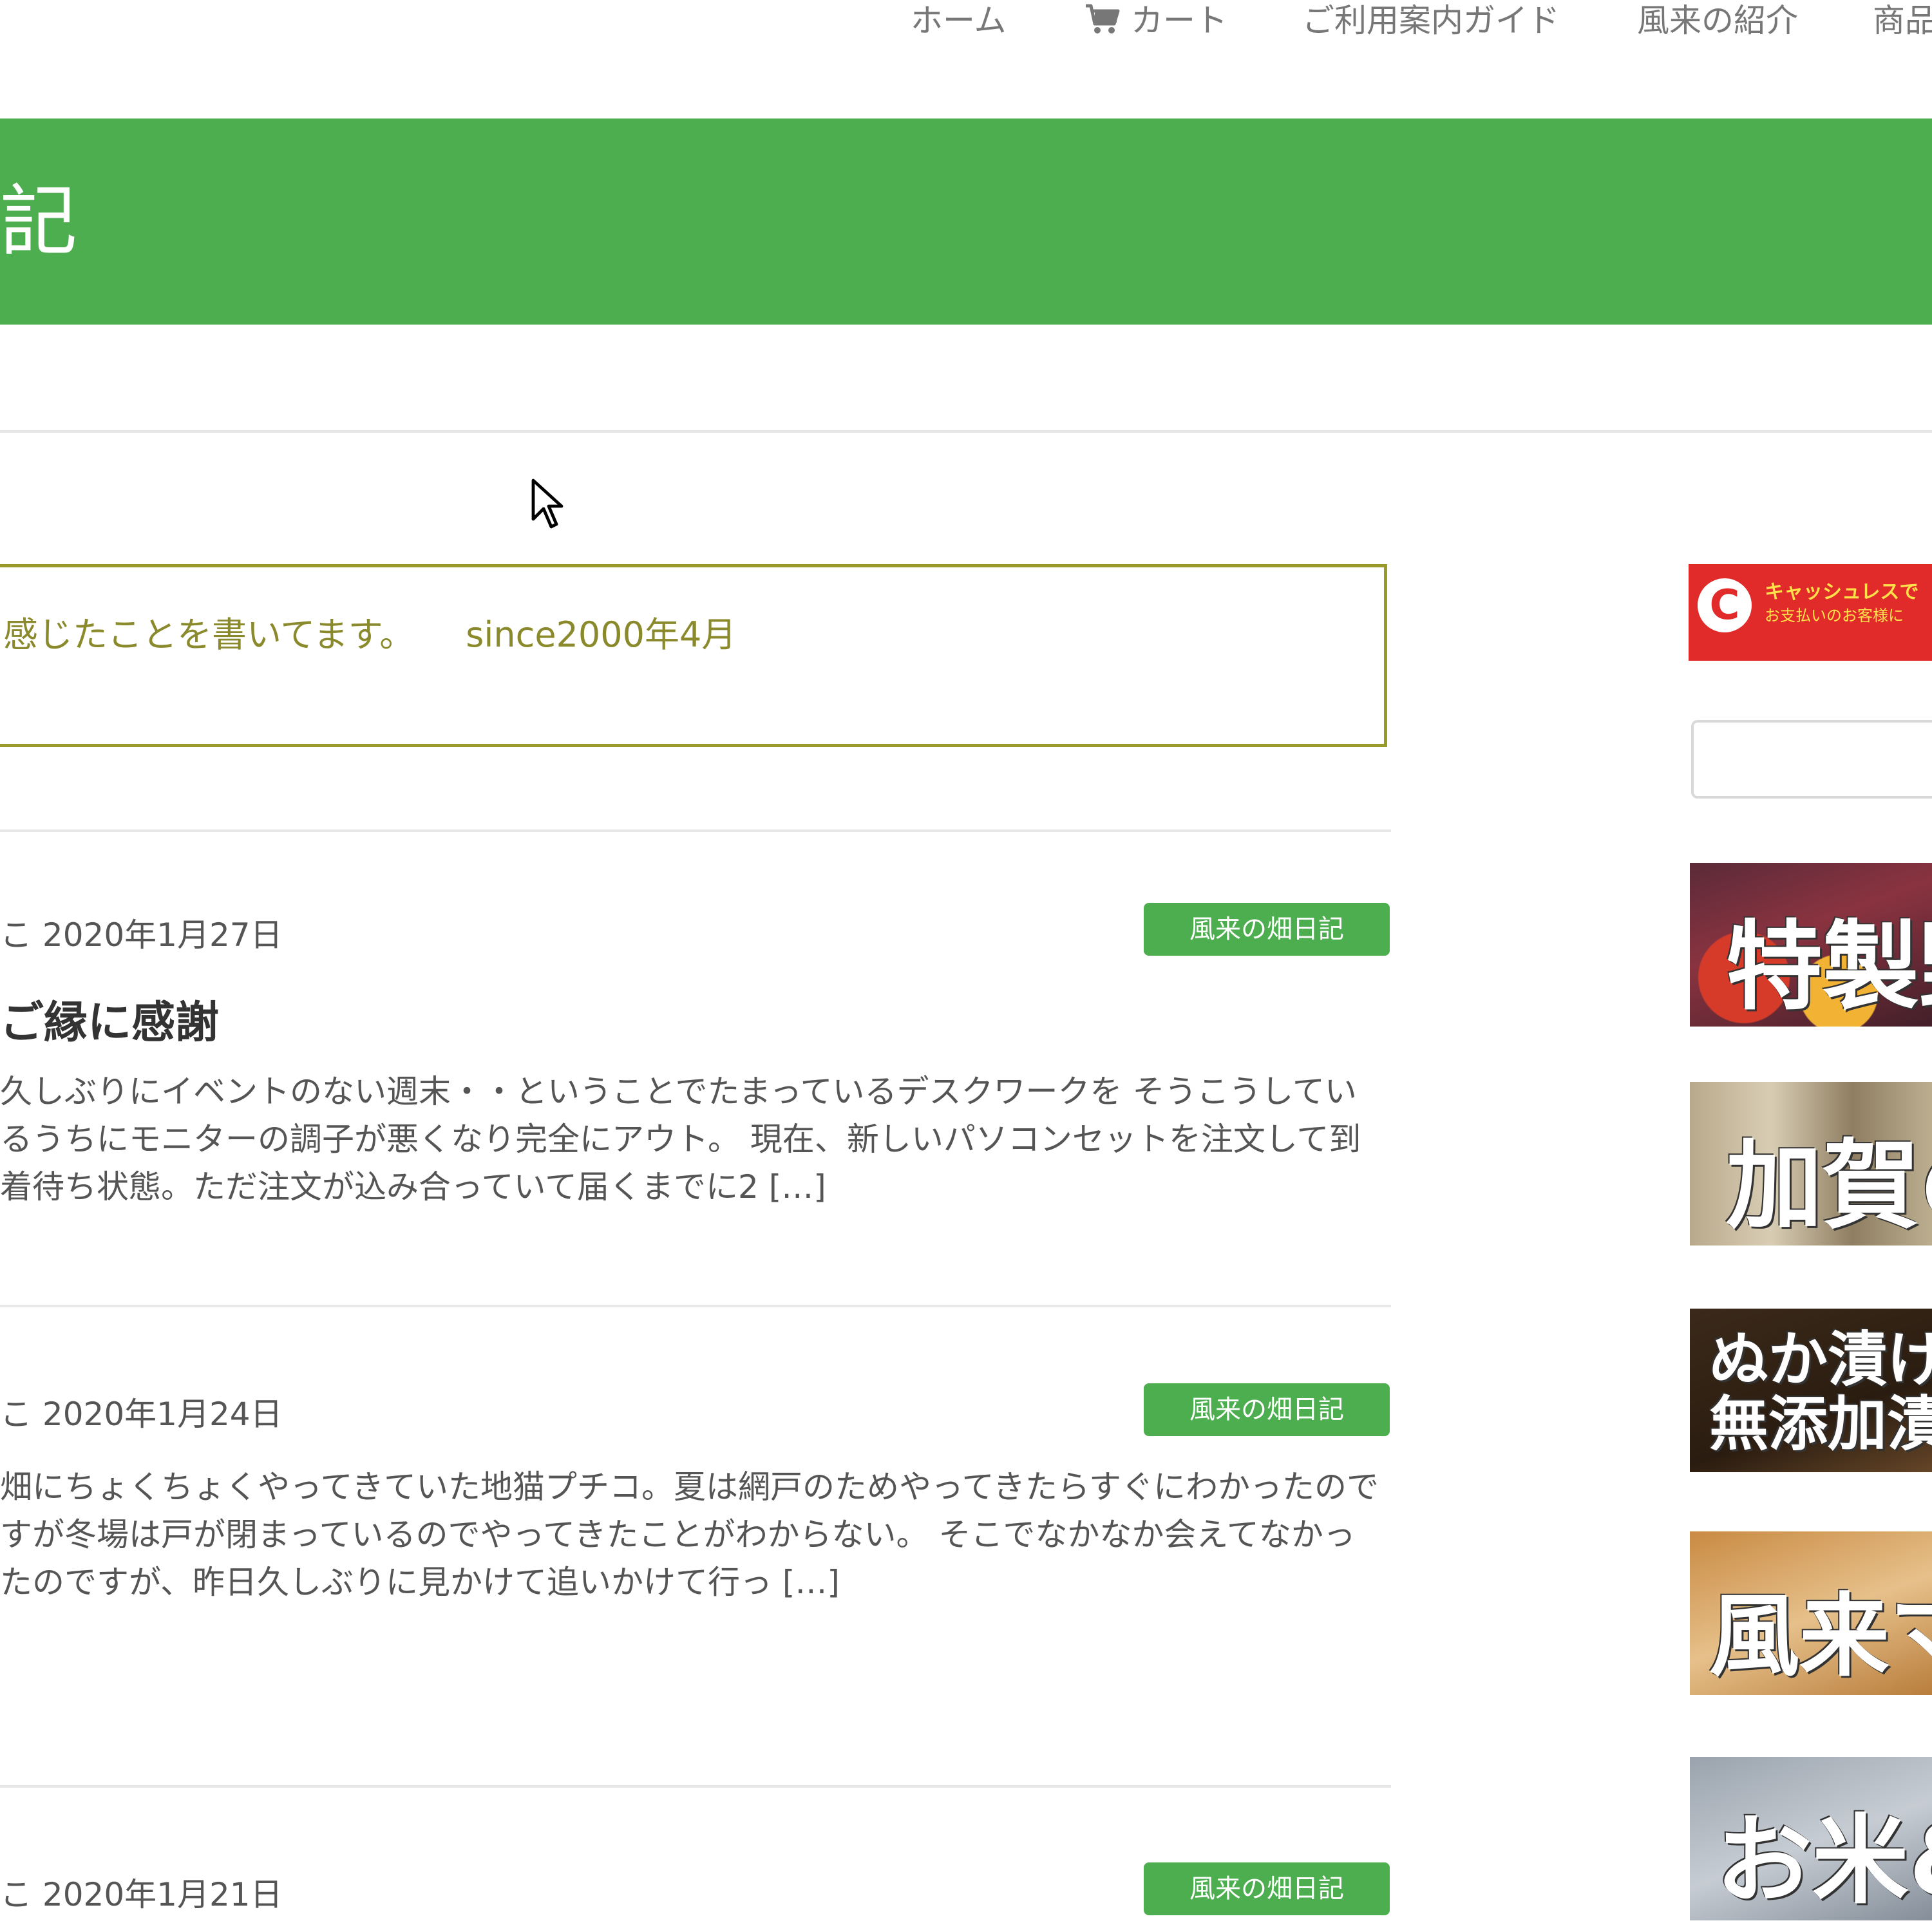 This screenshot has width=1932, height=1932. I want to click on blog-description-box: 感じたことを書いてます。 since2000年4月, so click(693, 655).